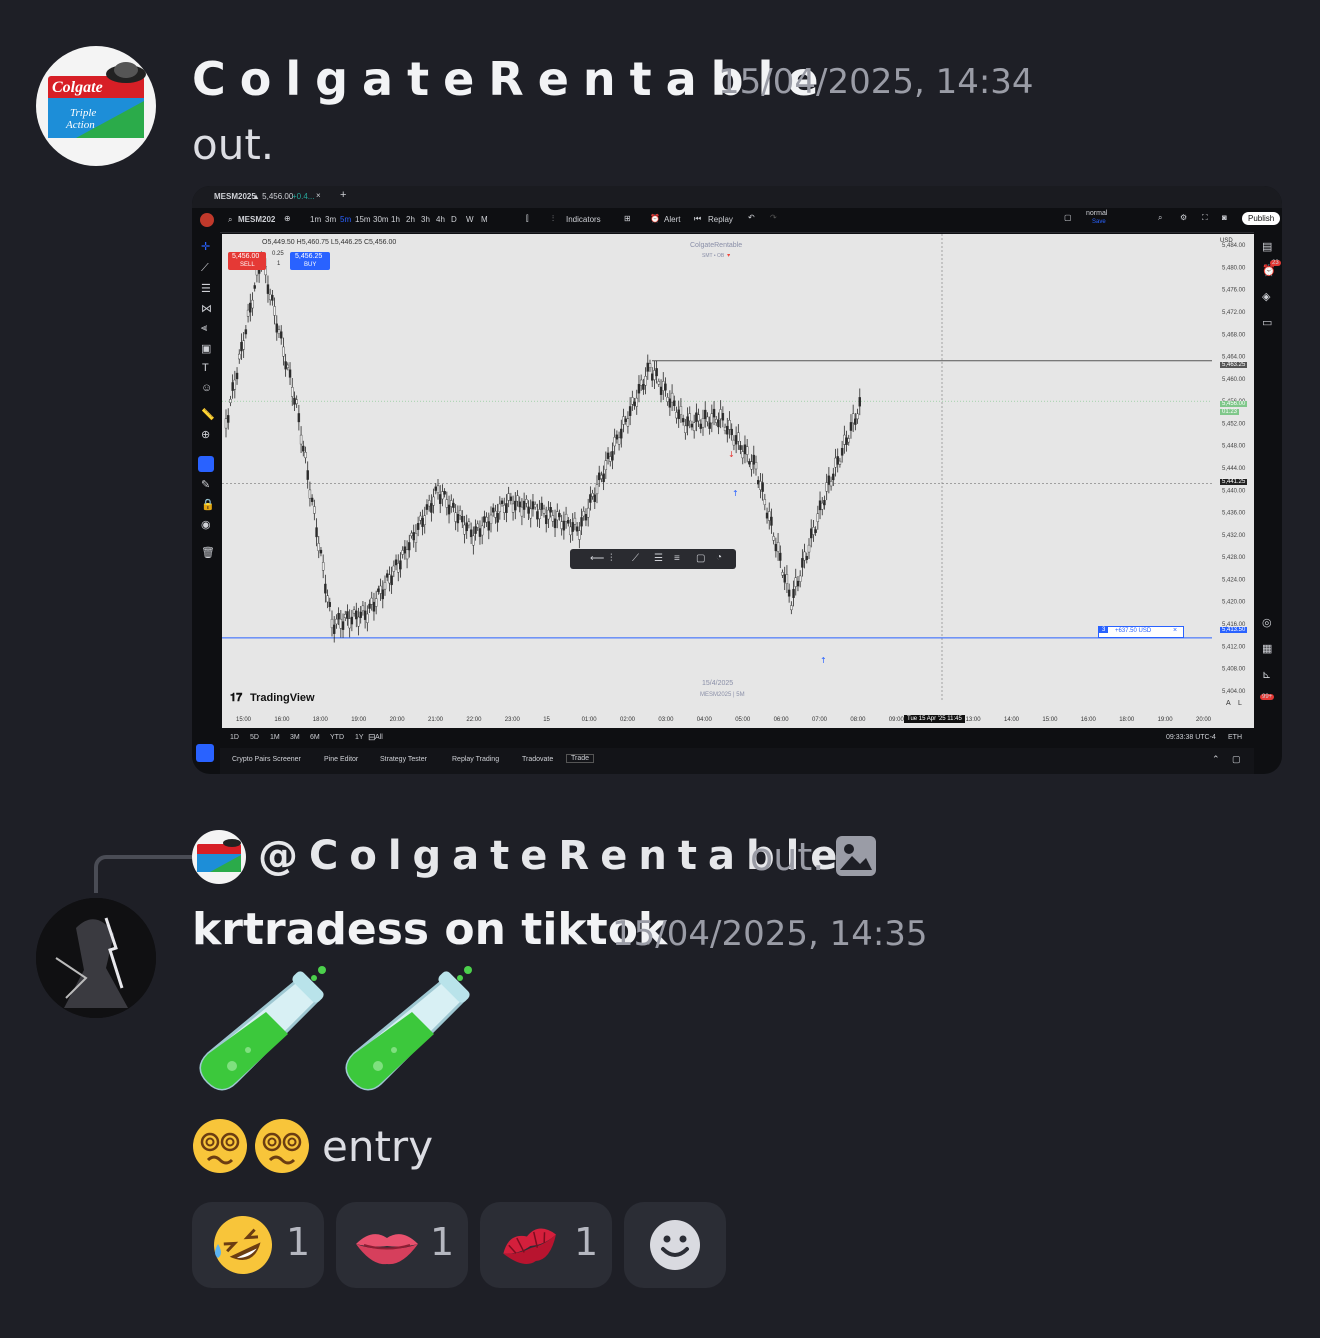  What do you see at coordinates (234, 737) in the screenshot?
I see `tv-range-1d: 1D` at bounding box center [234, 737].